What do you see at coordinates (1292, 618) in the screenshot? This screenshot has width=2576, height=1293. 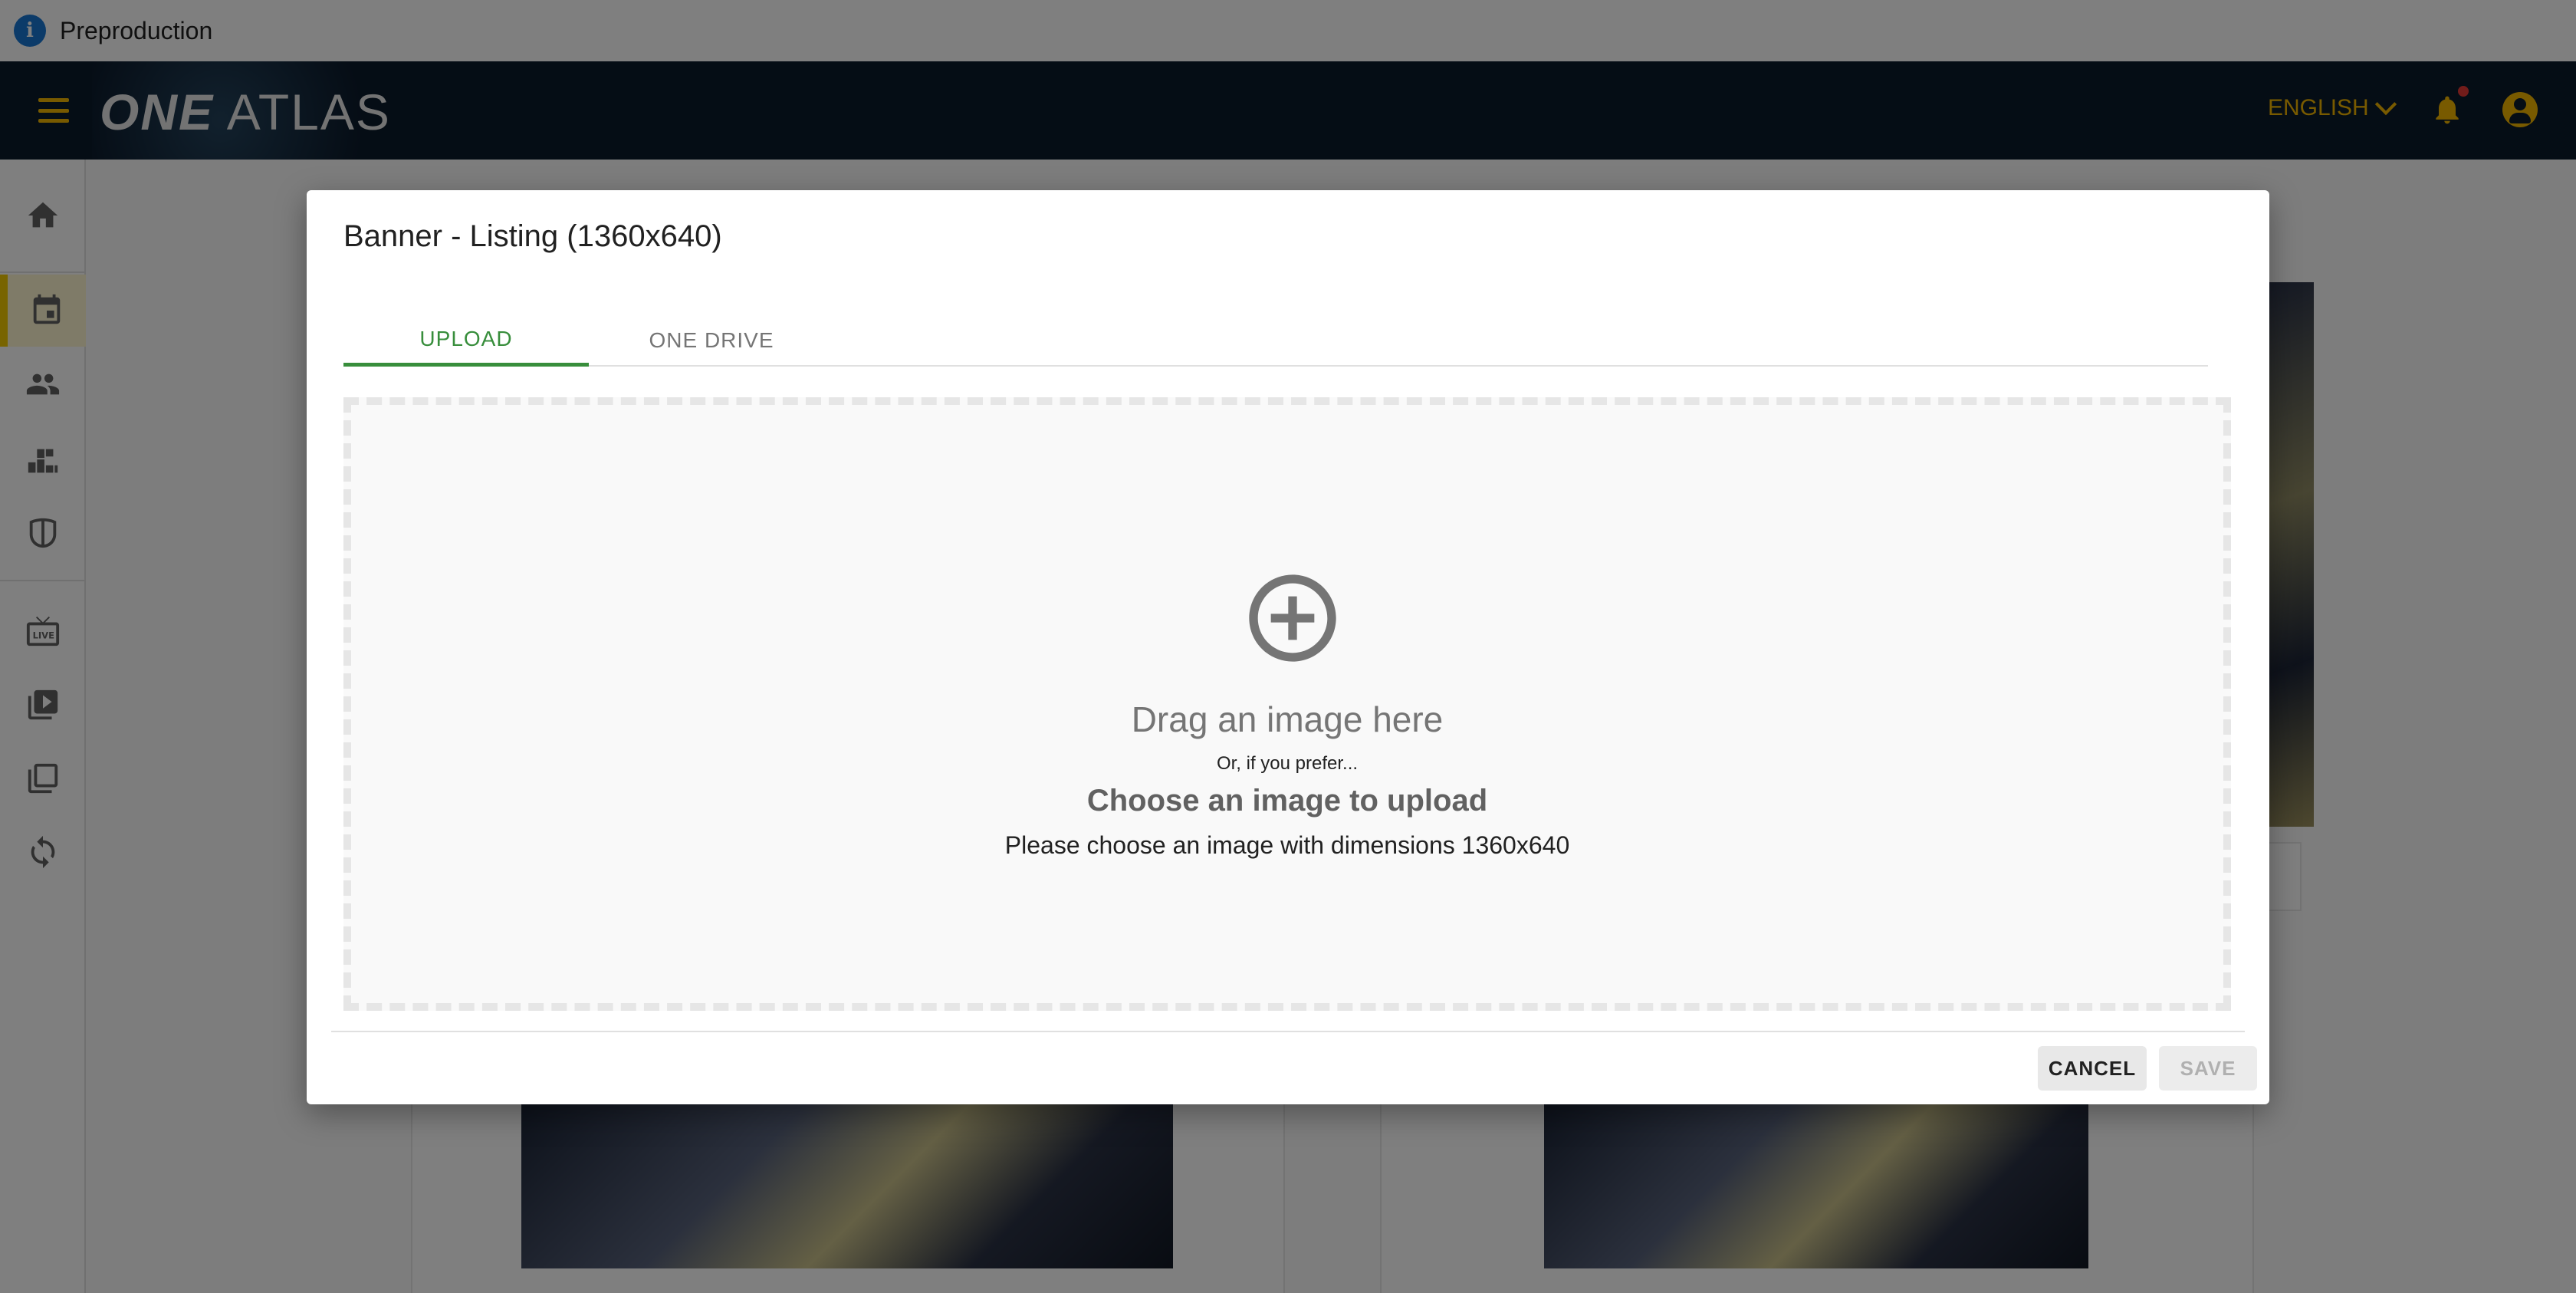 I see `add-circle-icon` at bounding box center [1292, 618].